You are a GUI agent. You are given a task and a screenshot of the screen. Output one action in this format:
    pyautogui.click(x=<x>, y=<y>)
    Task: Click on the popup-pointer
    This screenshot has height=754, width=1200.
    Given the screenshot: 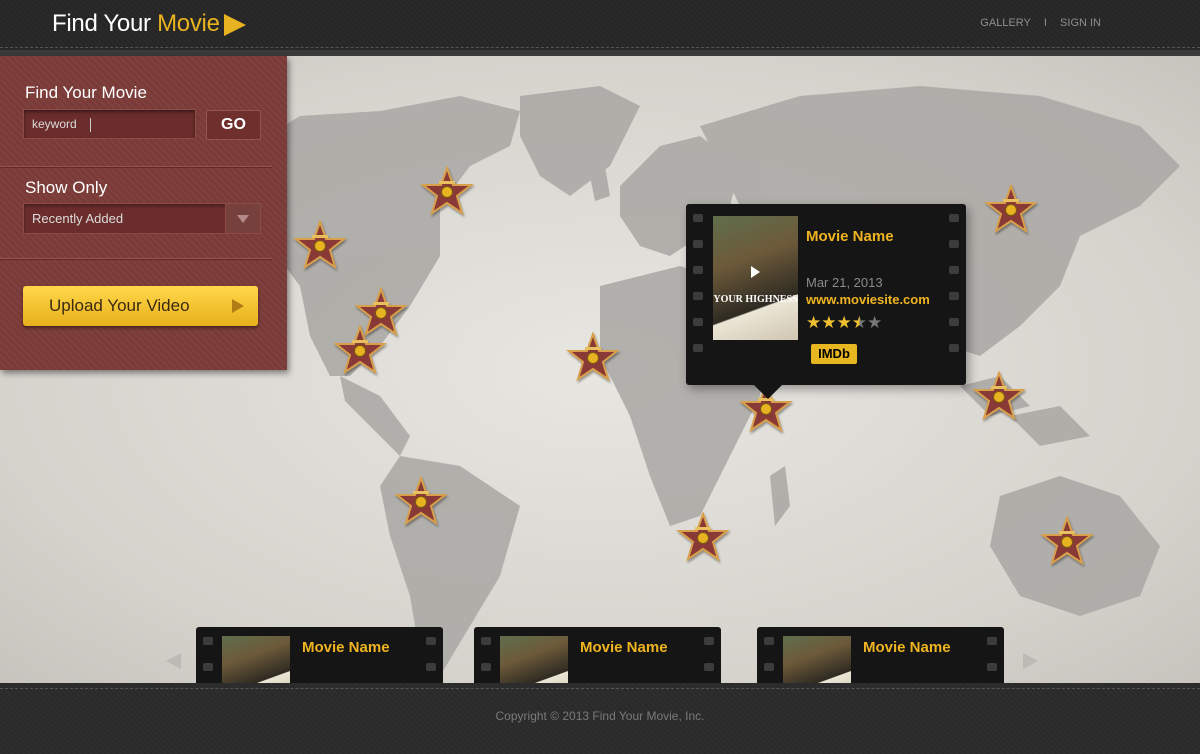 What is the action you would take?
    pyautogui.click(x=768, y=392)
    